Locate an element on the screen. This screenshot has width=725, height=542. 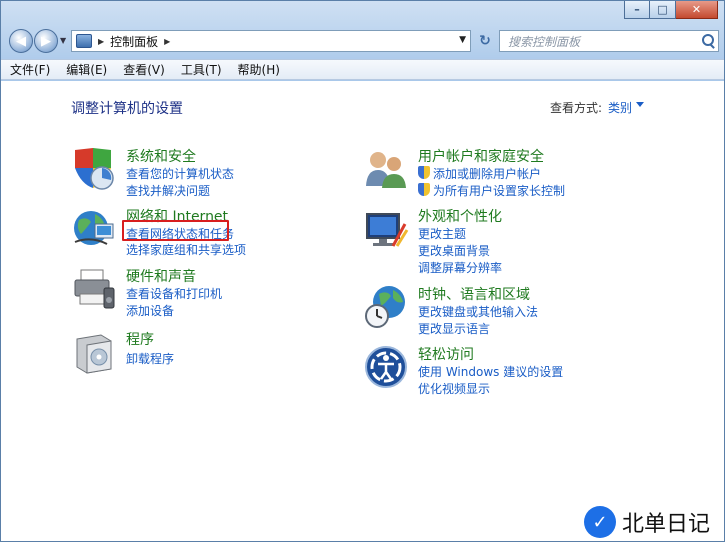
category-link: 更改桌面背景 is located at coordinates (454, 250).